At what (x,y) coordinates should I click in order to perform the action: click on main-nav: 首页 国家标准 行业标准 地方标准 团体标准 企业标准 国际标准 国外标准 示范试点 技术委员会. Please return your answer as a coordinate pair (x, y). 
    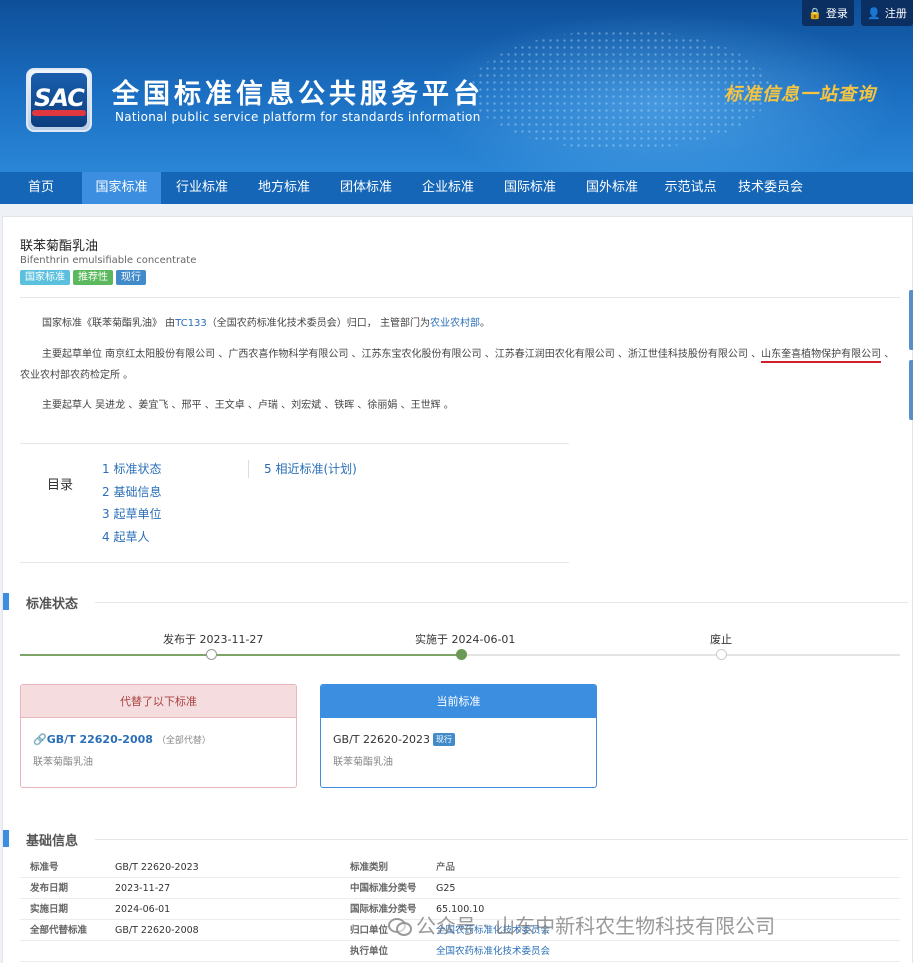
    Looking at the image, I should click on (456, 188).